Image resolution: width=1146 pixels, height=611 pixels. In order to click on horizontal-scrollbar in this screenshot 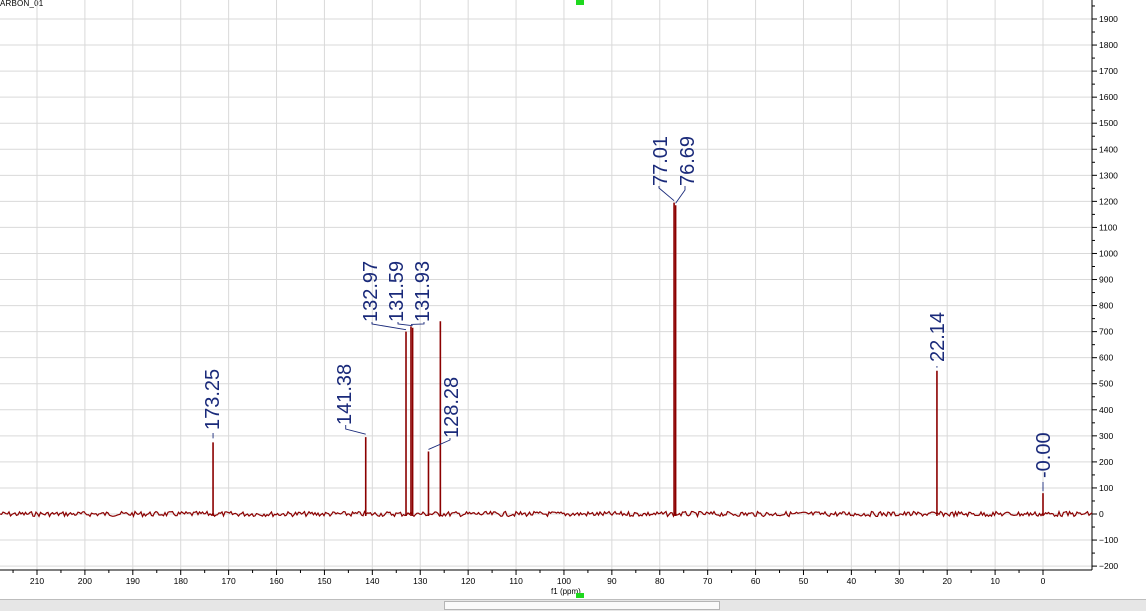, I will do `click(573, 605)`.